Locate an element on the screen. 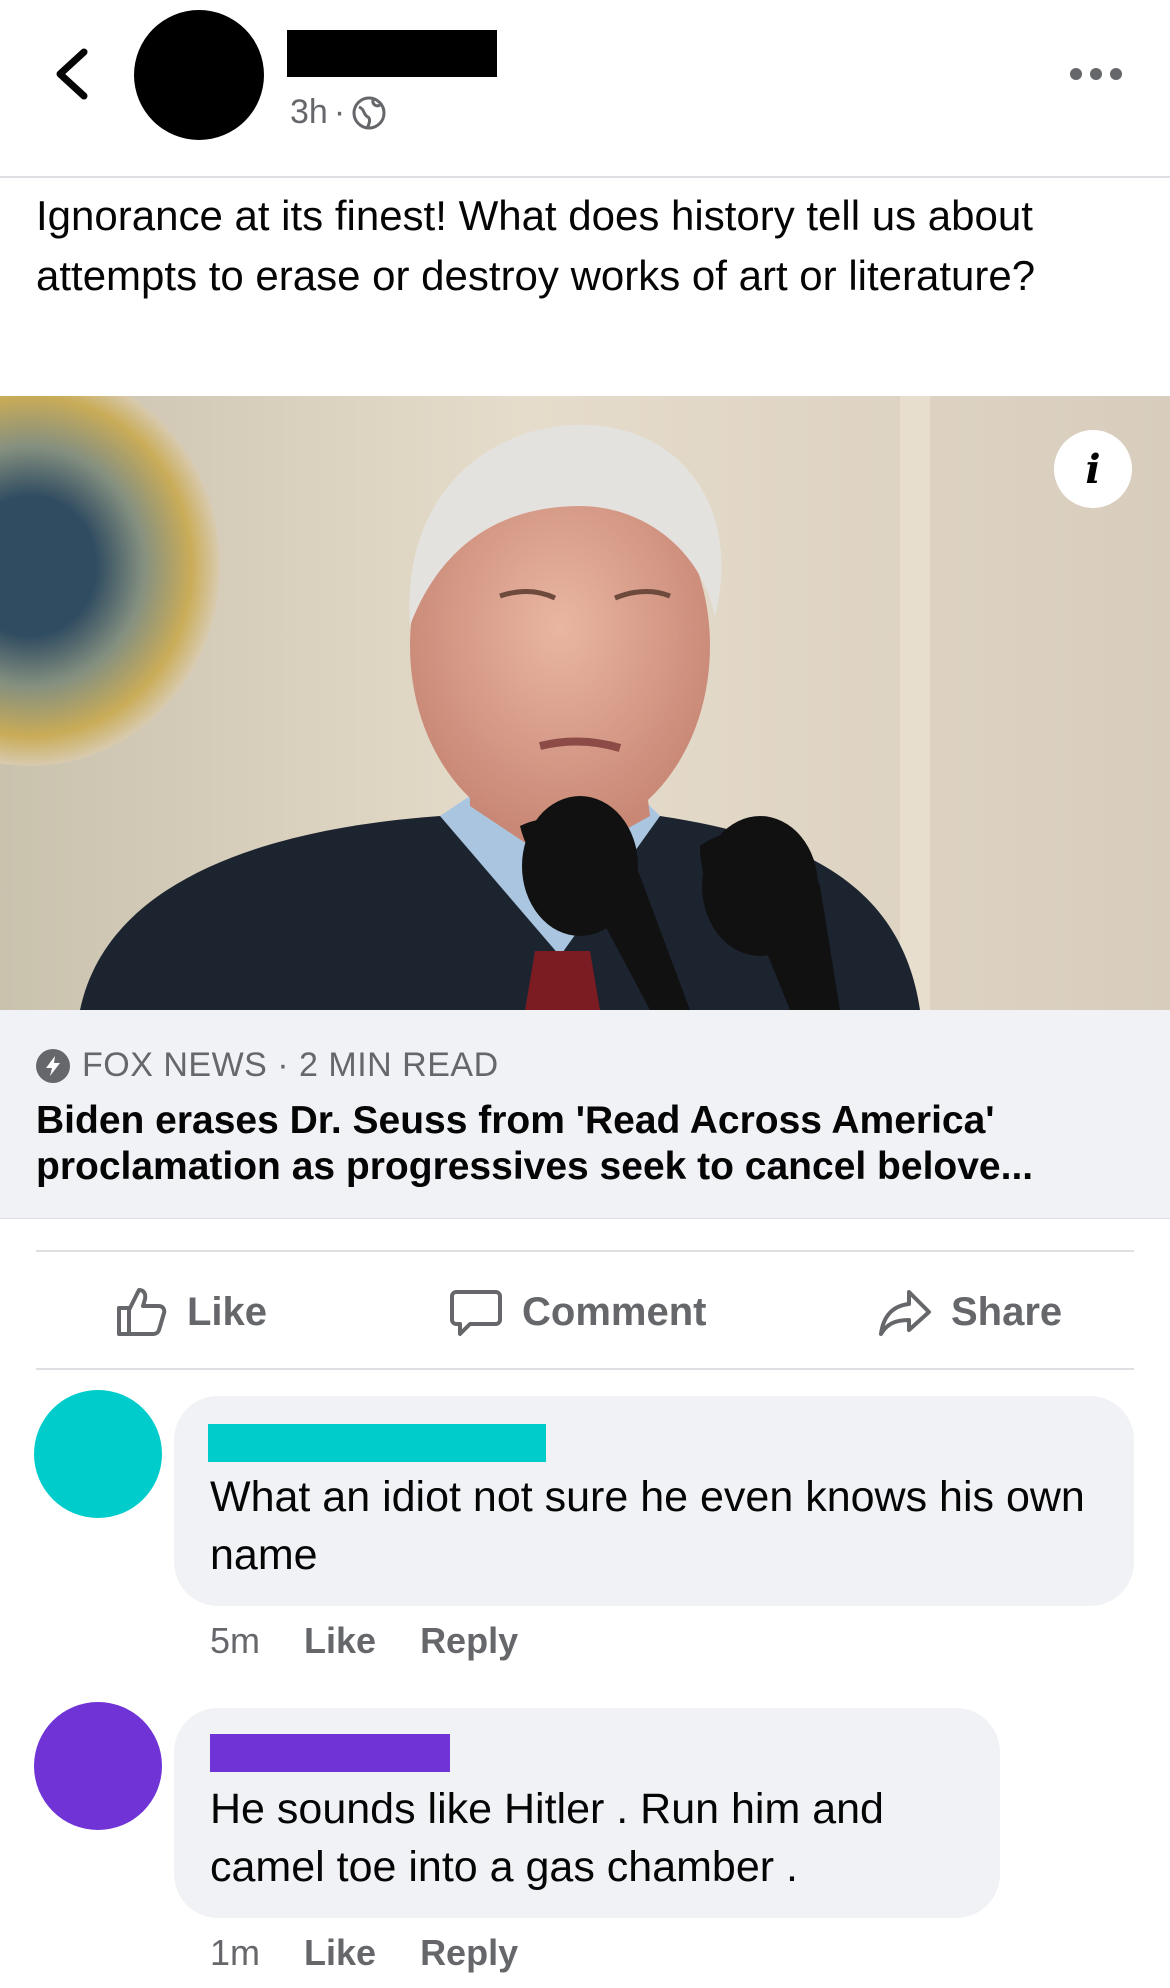 This screenshot has height=1988, width=1170. author-avatar is located at coordinates (199, 75).